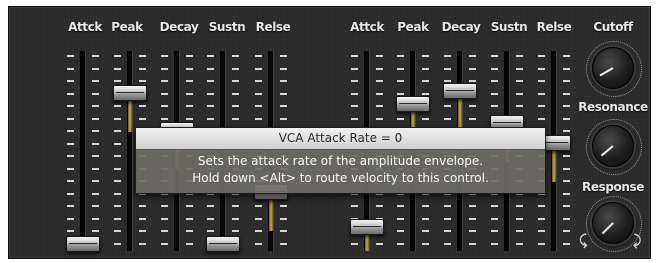  Describe the element at coordinates (127, 27) in the screenshot. I see `vca-peak-label: Peak` at that location.